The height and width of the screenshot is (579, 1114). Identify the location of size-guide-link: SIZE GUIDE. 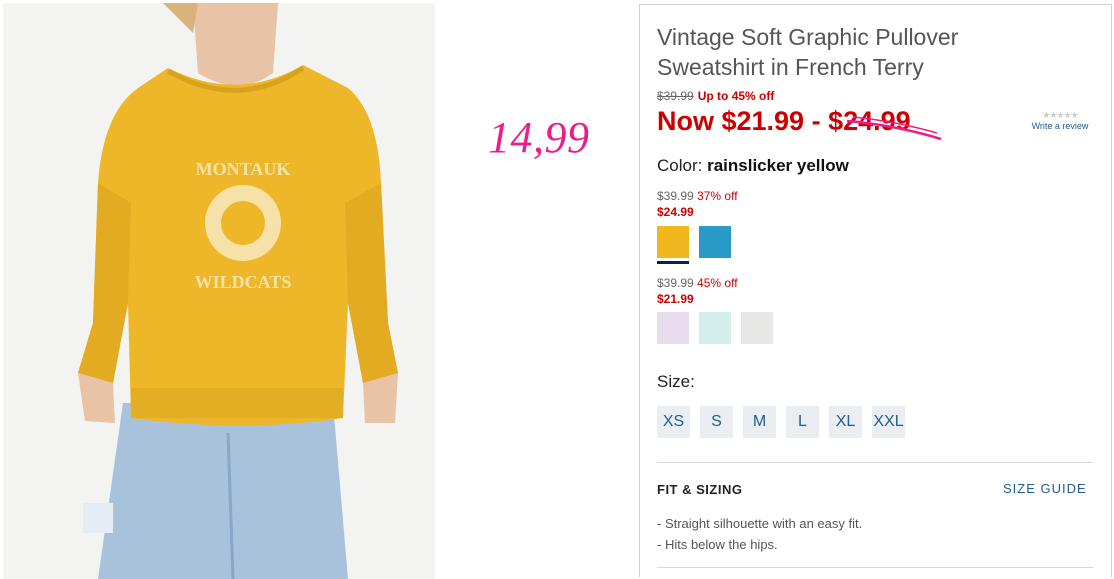
(1045, 488).